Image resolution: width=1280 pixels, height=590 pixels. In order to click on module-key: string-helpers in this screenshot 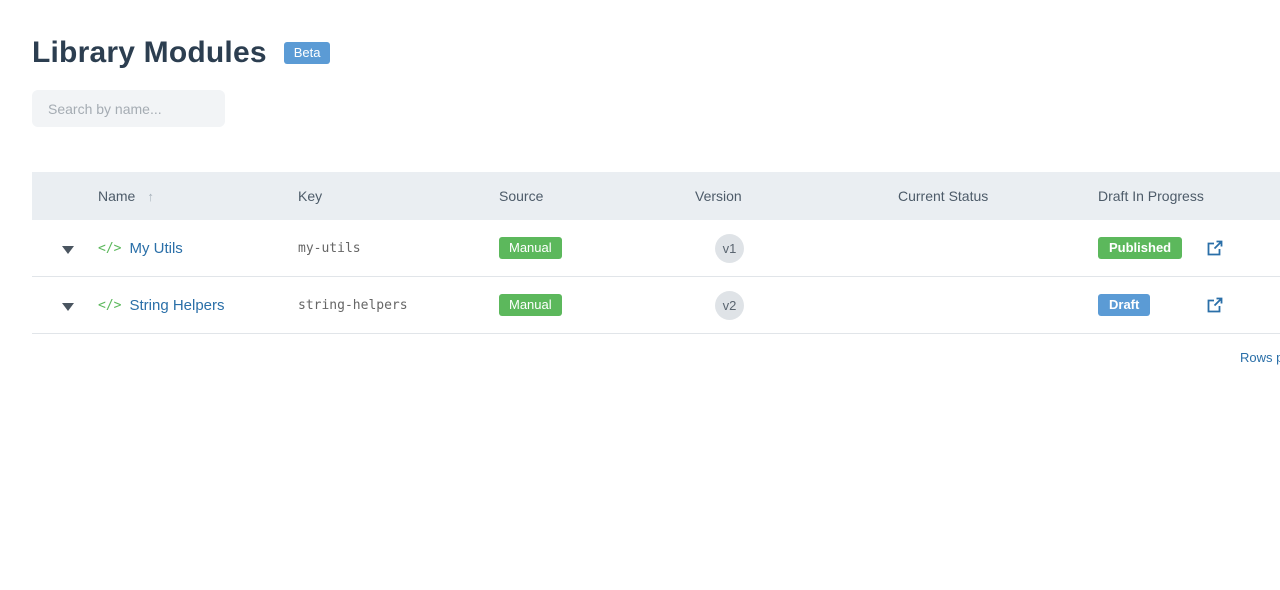, I will do `click(353, 305)`.